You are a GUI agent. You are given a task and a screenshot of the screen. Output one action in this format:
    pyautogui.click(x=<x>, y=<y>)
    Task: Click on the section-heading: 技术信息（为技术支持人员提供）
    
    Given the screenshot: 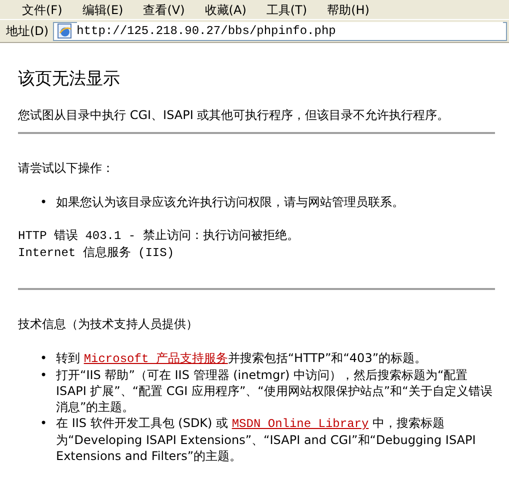 What is the action you would take?
    pyautogui.click(x=108, y=324)
    